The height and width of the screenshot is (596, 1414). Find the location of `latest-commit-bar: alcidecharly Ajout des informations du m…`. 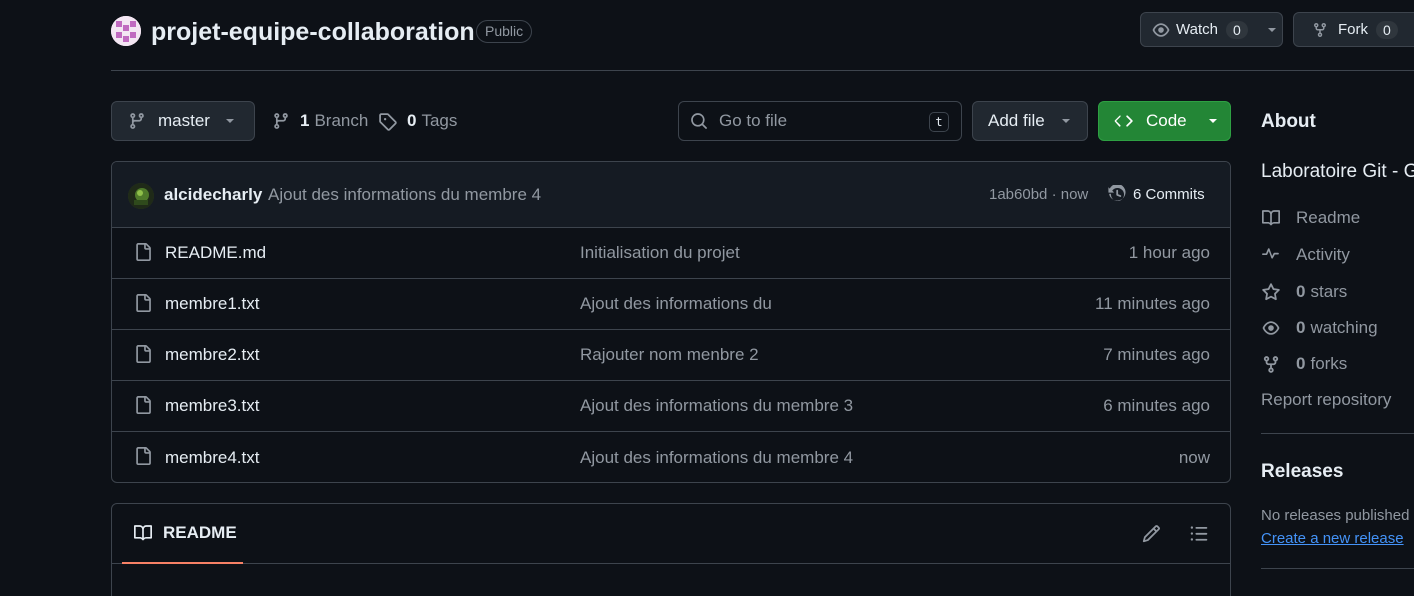

latest-commit-bar: alcidecharly Ajout des informations du m… is located at coordinates (671, 195).